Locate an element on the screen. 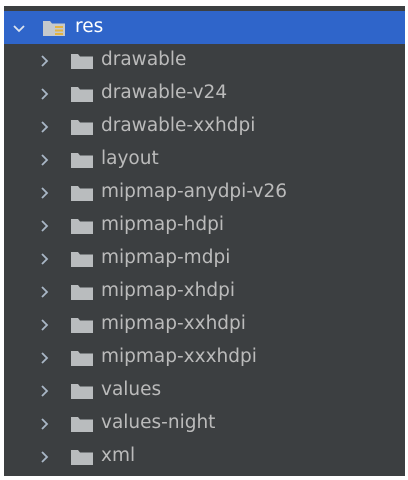  tree-node-mipmap-anydpi-v26: mipmap-anydpi-v26 is located at coordinates (204, 192).